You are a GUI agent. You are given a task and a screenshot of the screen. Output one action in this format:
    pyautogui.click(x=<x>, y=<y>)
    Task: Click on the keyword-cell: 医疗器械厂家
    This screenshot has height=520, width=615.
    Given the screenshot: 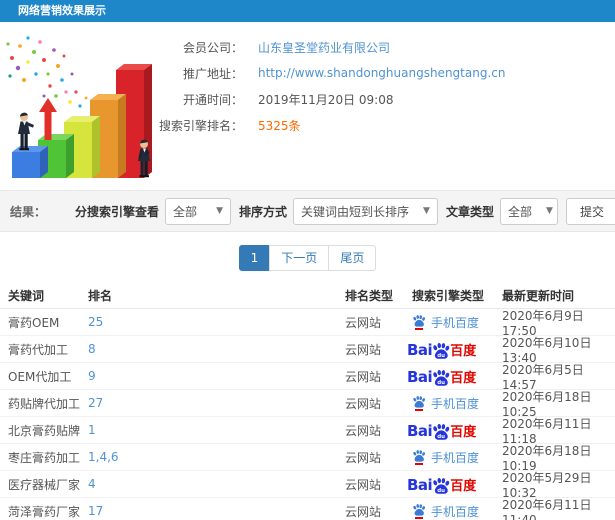 What is the action you would take?
    pyautogui.click(x=44, y=484)
    